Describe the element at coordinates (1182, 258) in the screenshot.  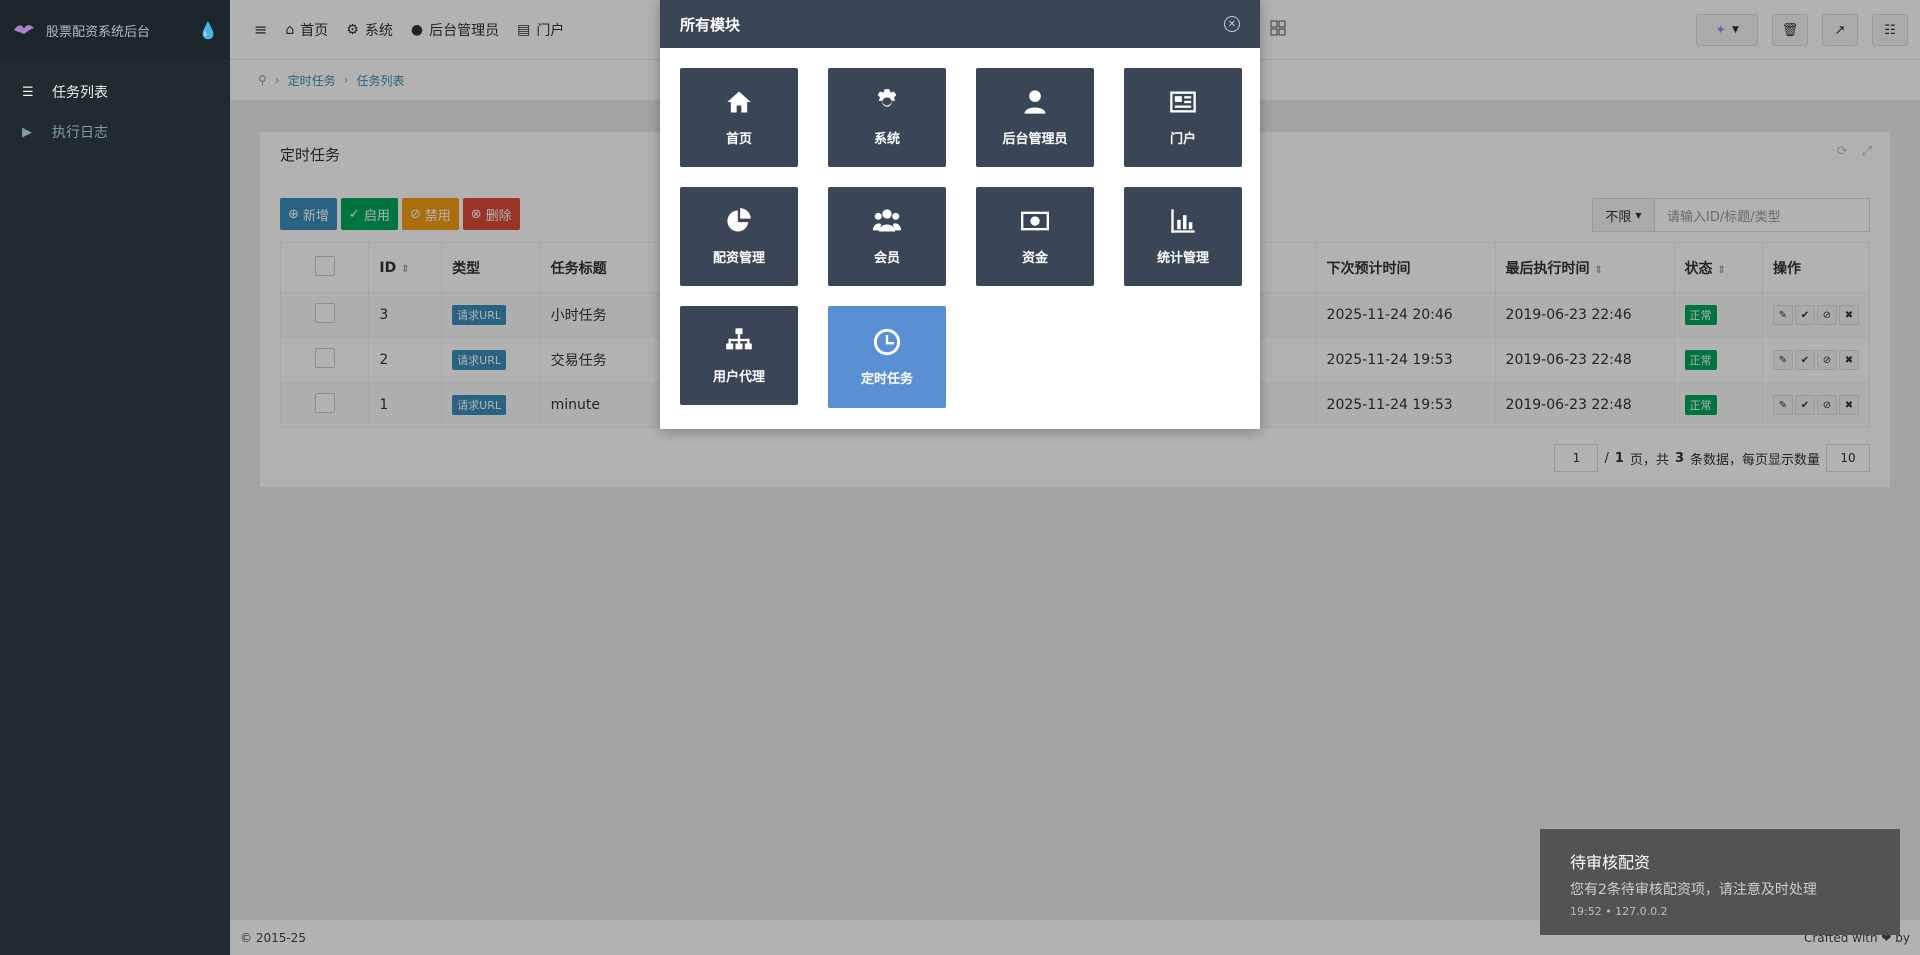
I see `tile-label: 统计管理` at that location.